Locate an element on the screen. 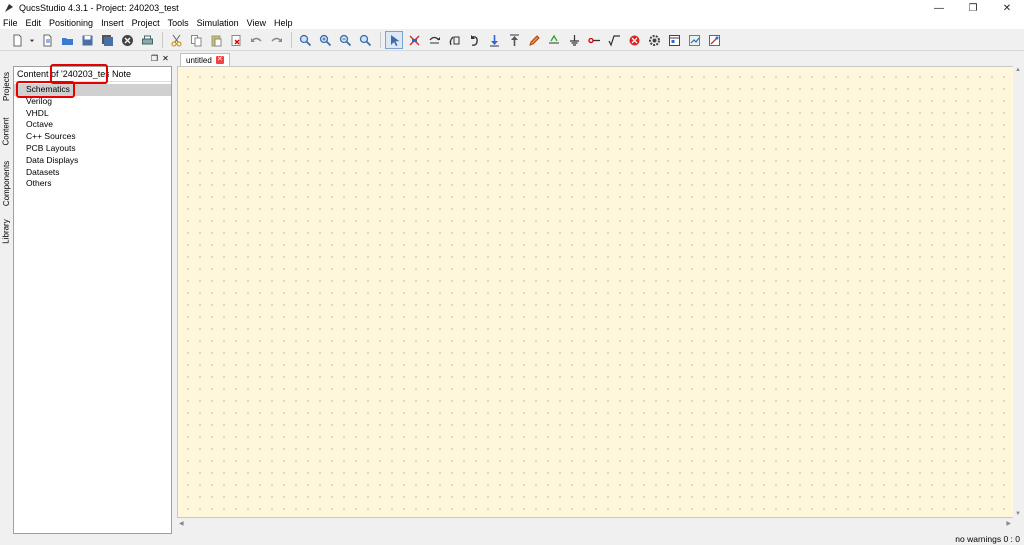  equation-icon is located at coordinates (613, 40).